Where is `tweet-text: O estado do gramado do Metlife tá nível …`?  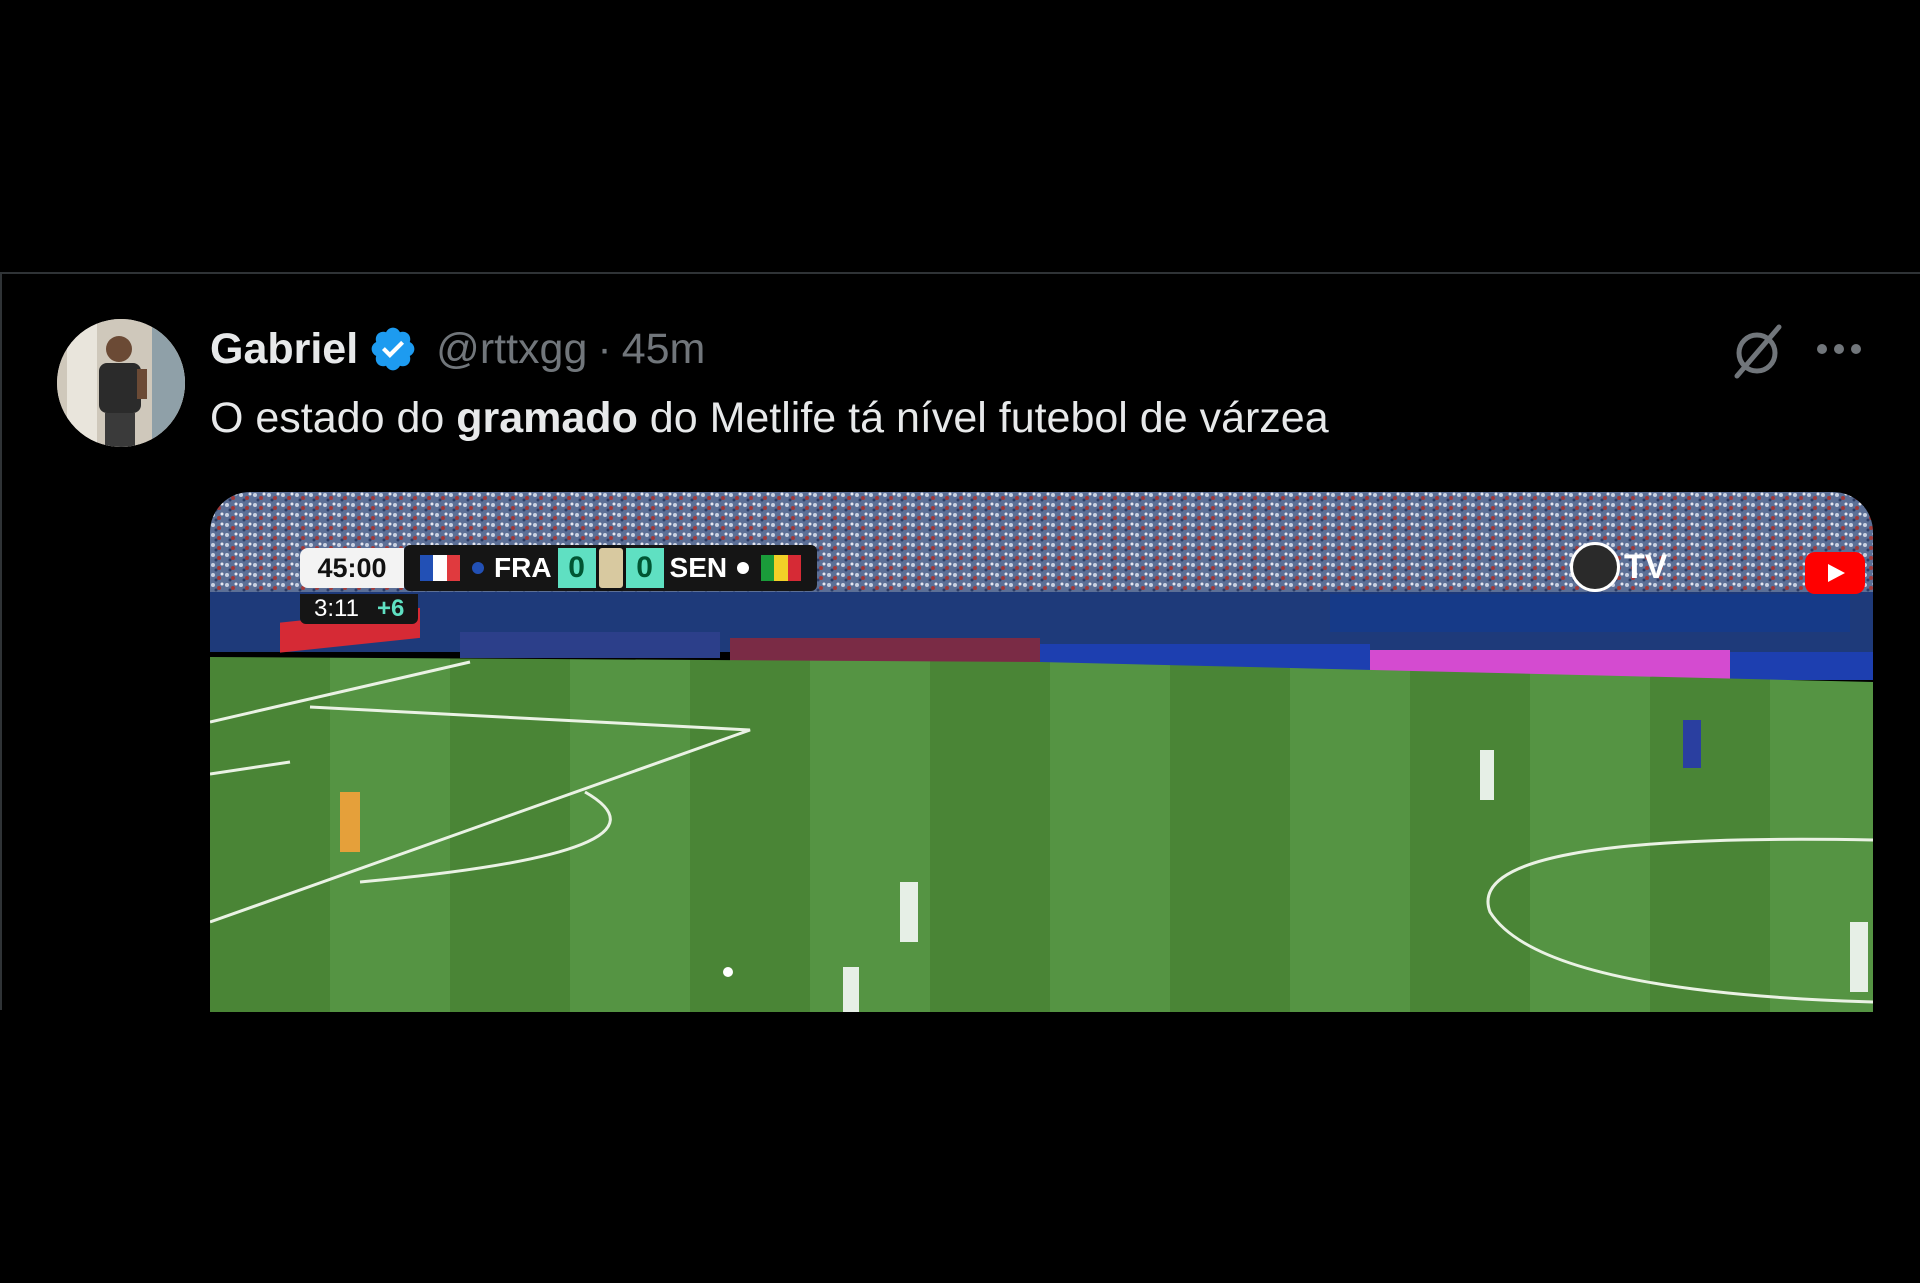 tweet-text: O estado do gramado do Metlife tá nível … is located at coordinates (769, 418).